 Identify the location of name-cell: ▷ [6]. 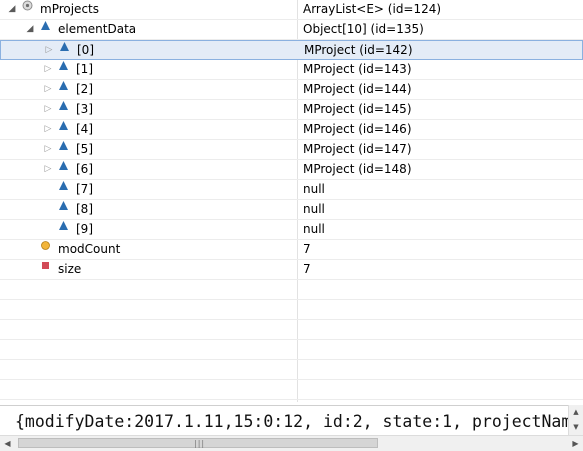
(148, 169).